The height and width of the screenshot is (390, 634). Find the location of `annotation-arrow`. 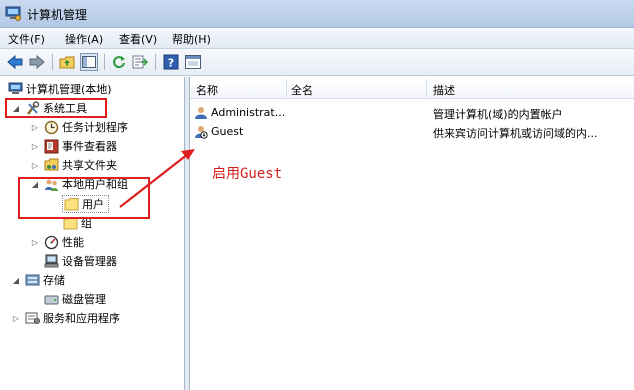

annotation-arrow is located at coordinates (157, 178).